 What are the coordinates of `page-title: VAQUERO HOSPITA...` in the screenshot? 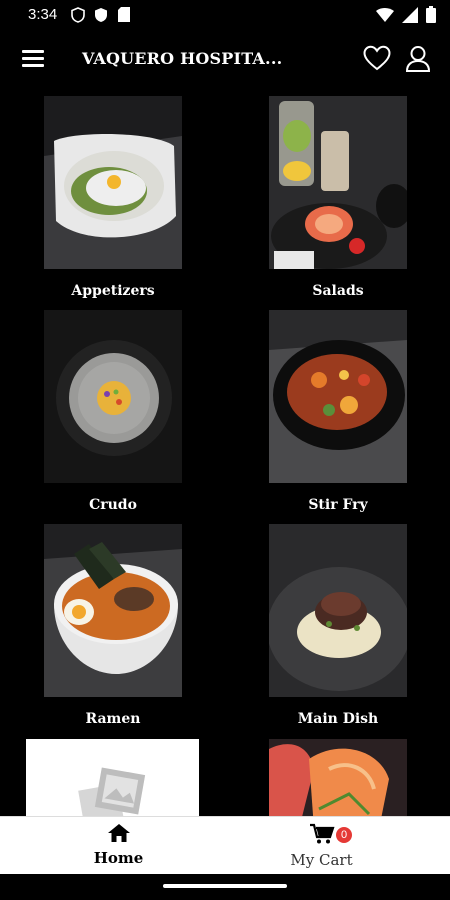 It's located at (182, 58).